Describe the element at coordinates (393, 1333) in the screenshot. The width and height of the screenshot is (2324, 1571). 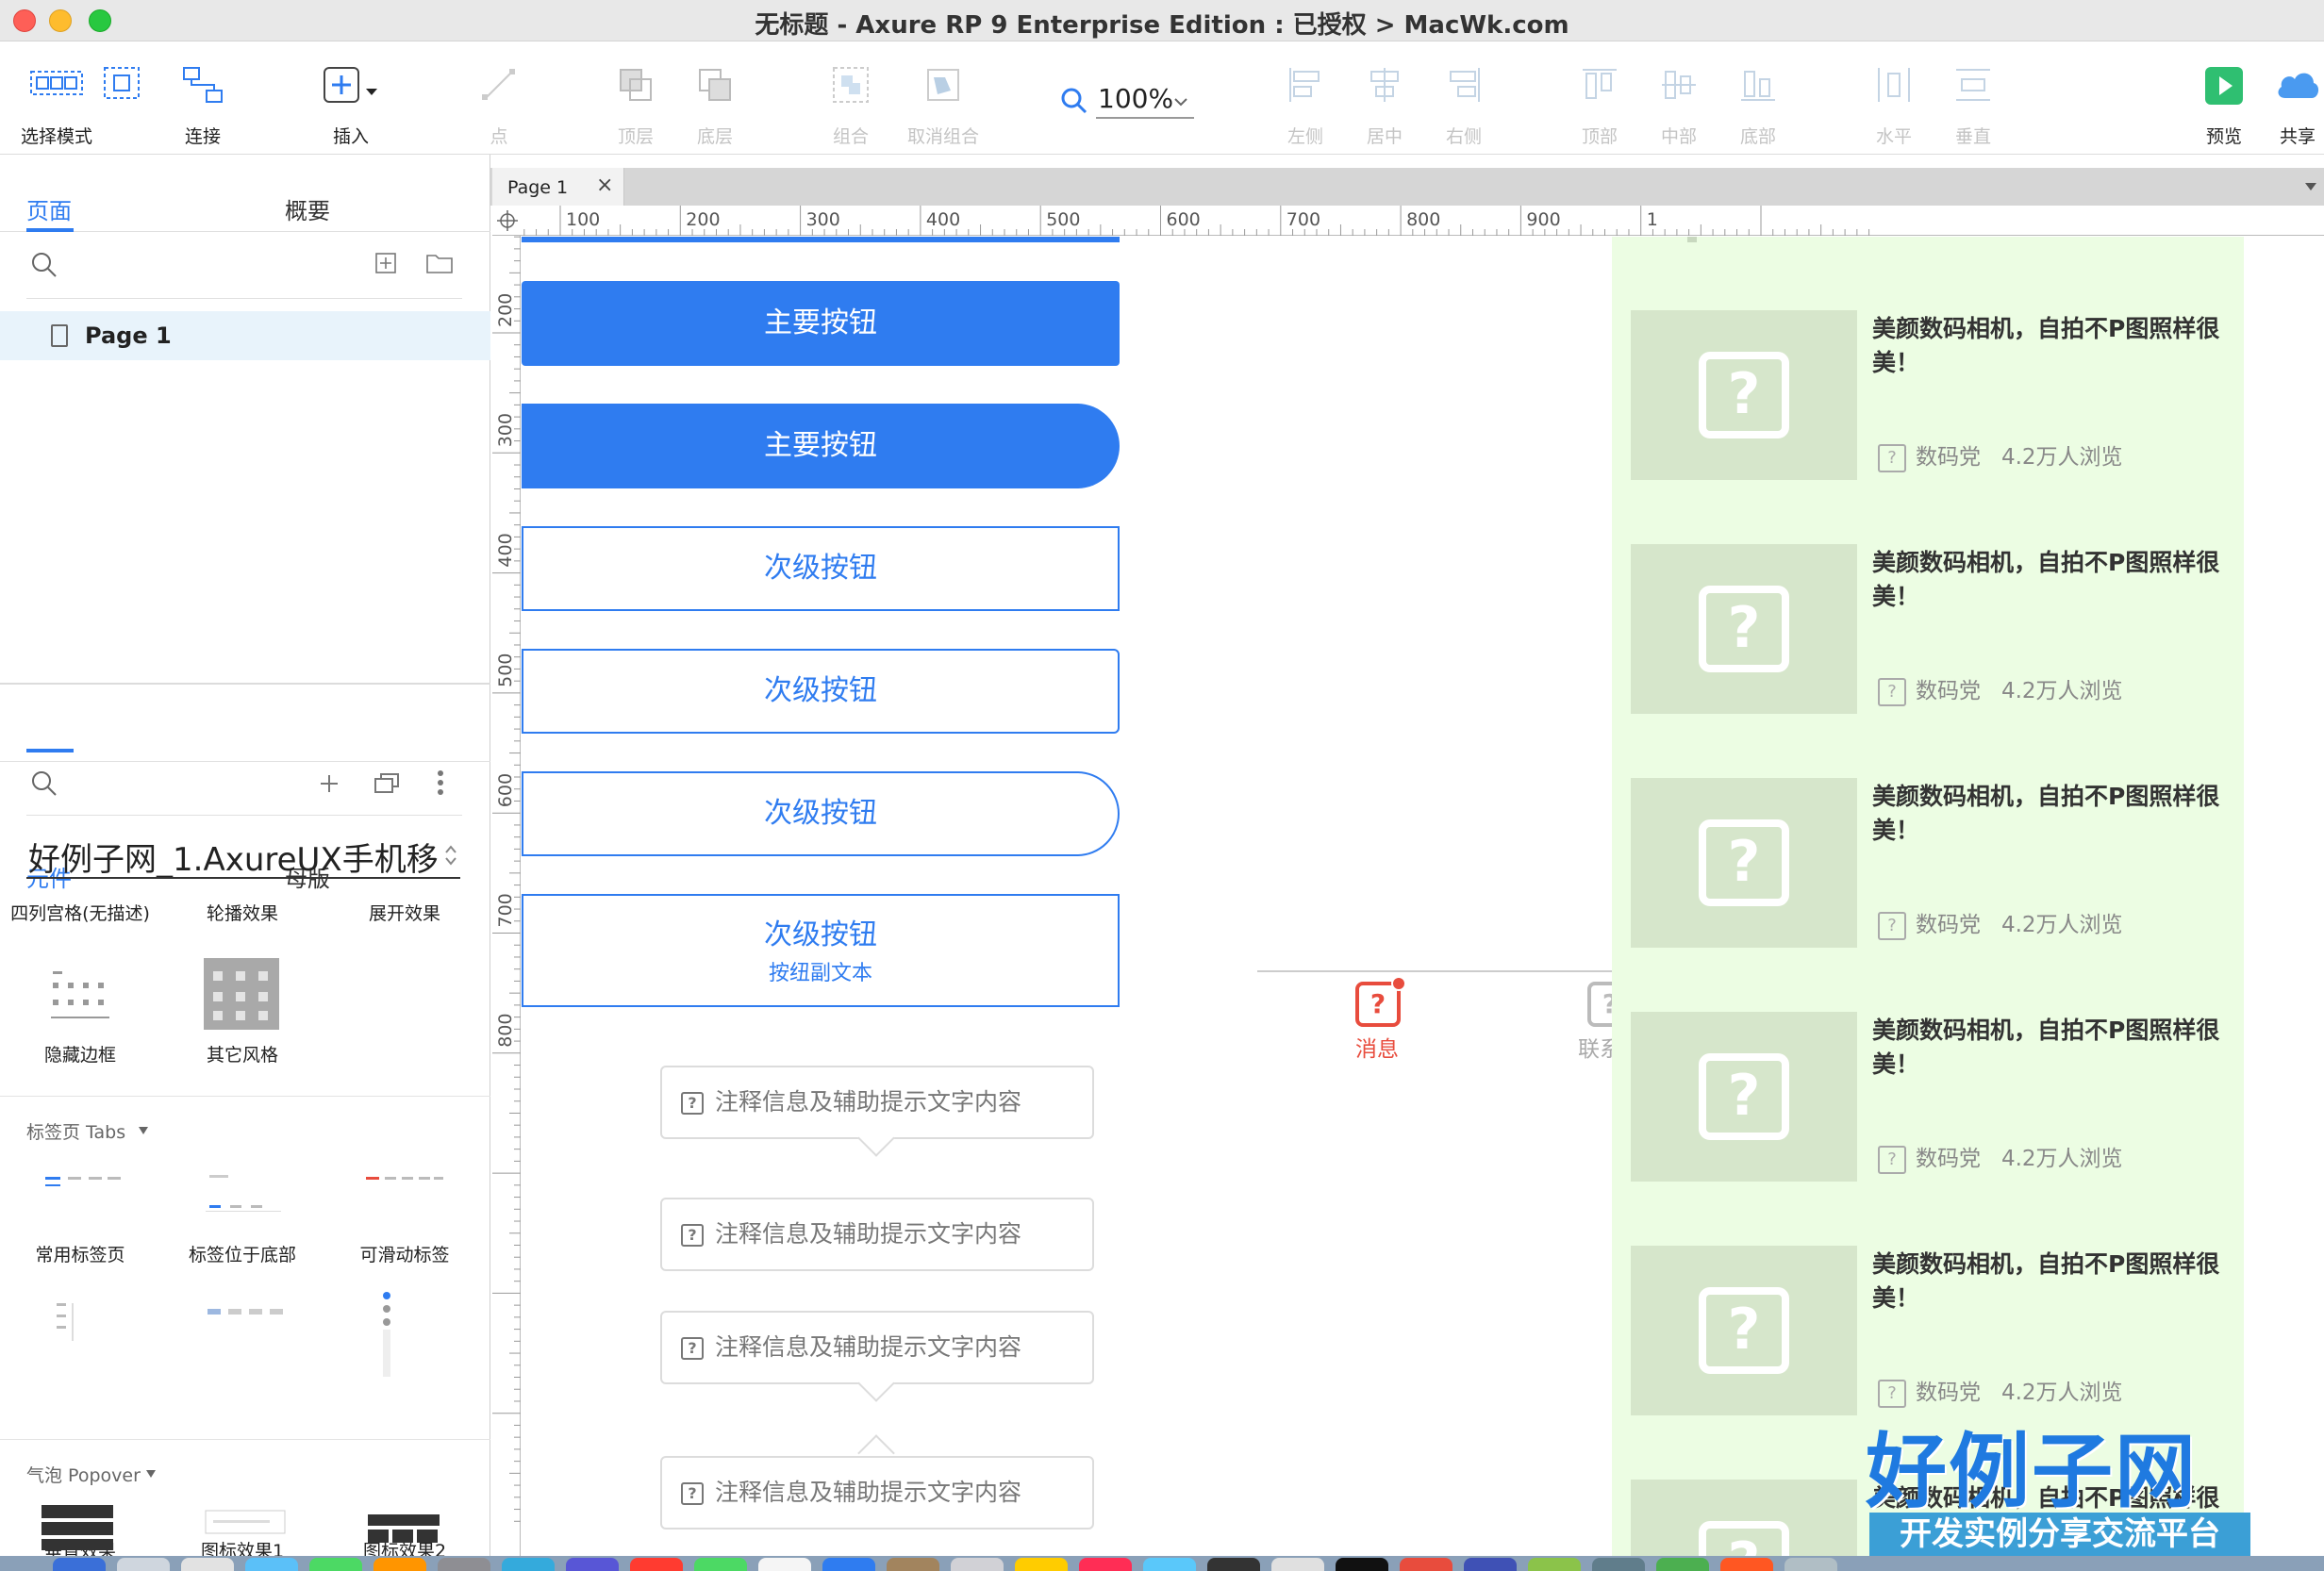
I see `icon-tabs-2-thumbnail` at that location.